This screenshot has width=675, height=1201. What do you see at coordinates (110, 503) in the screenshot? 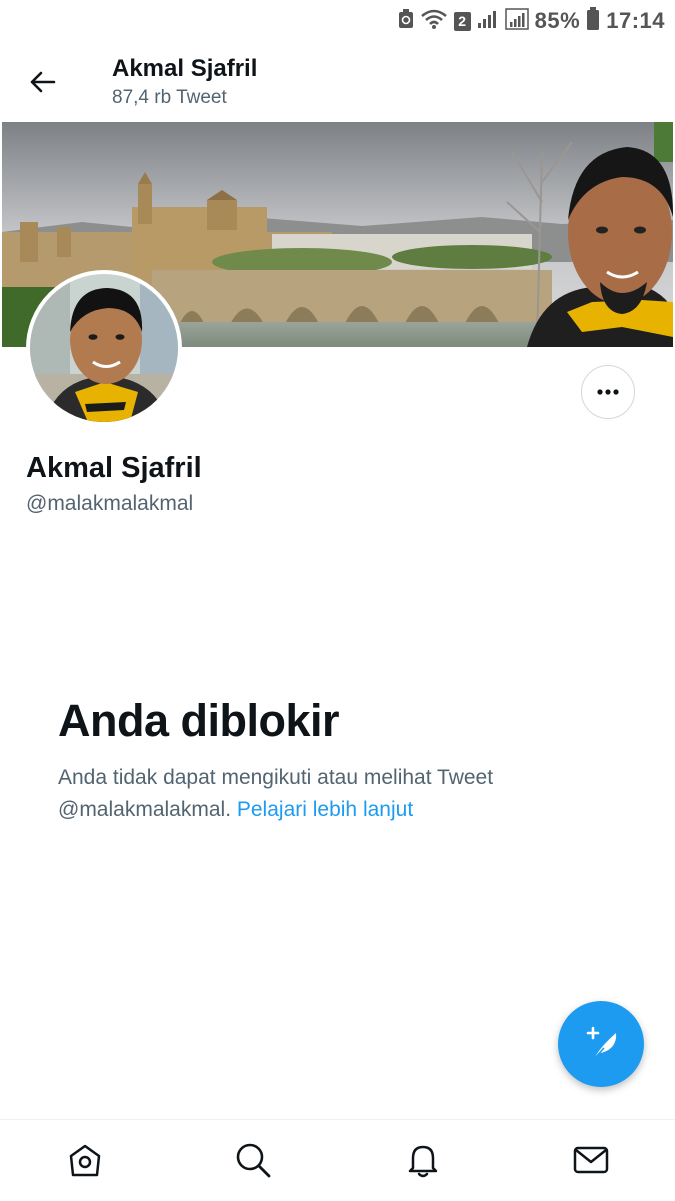
I see `profile-handle: @malakmalakmal` at bounding box center [110, 503].